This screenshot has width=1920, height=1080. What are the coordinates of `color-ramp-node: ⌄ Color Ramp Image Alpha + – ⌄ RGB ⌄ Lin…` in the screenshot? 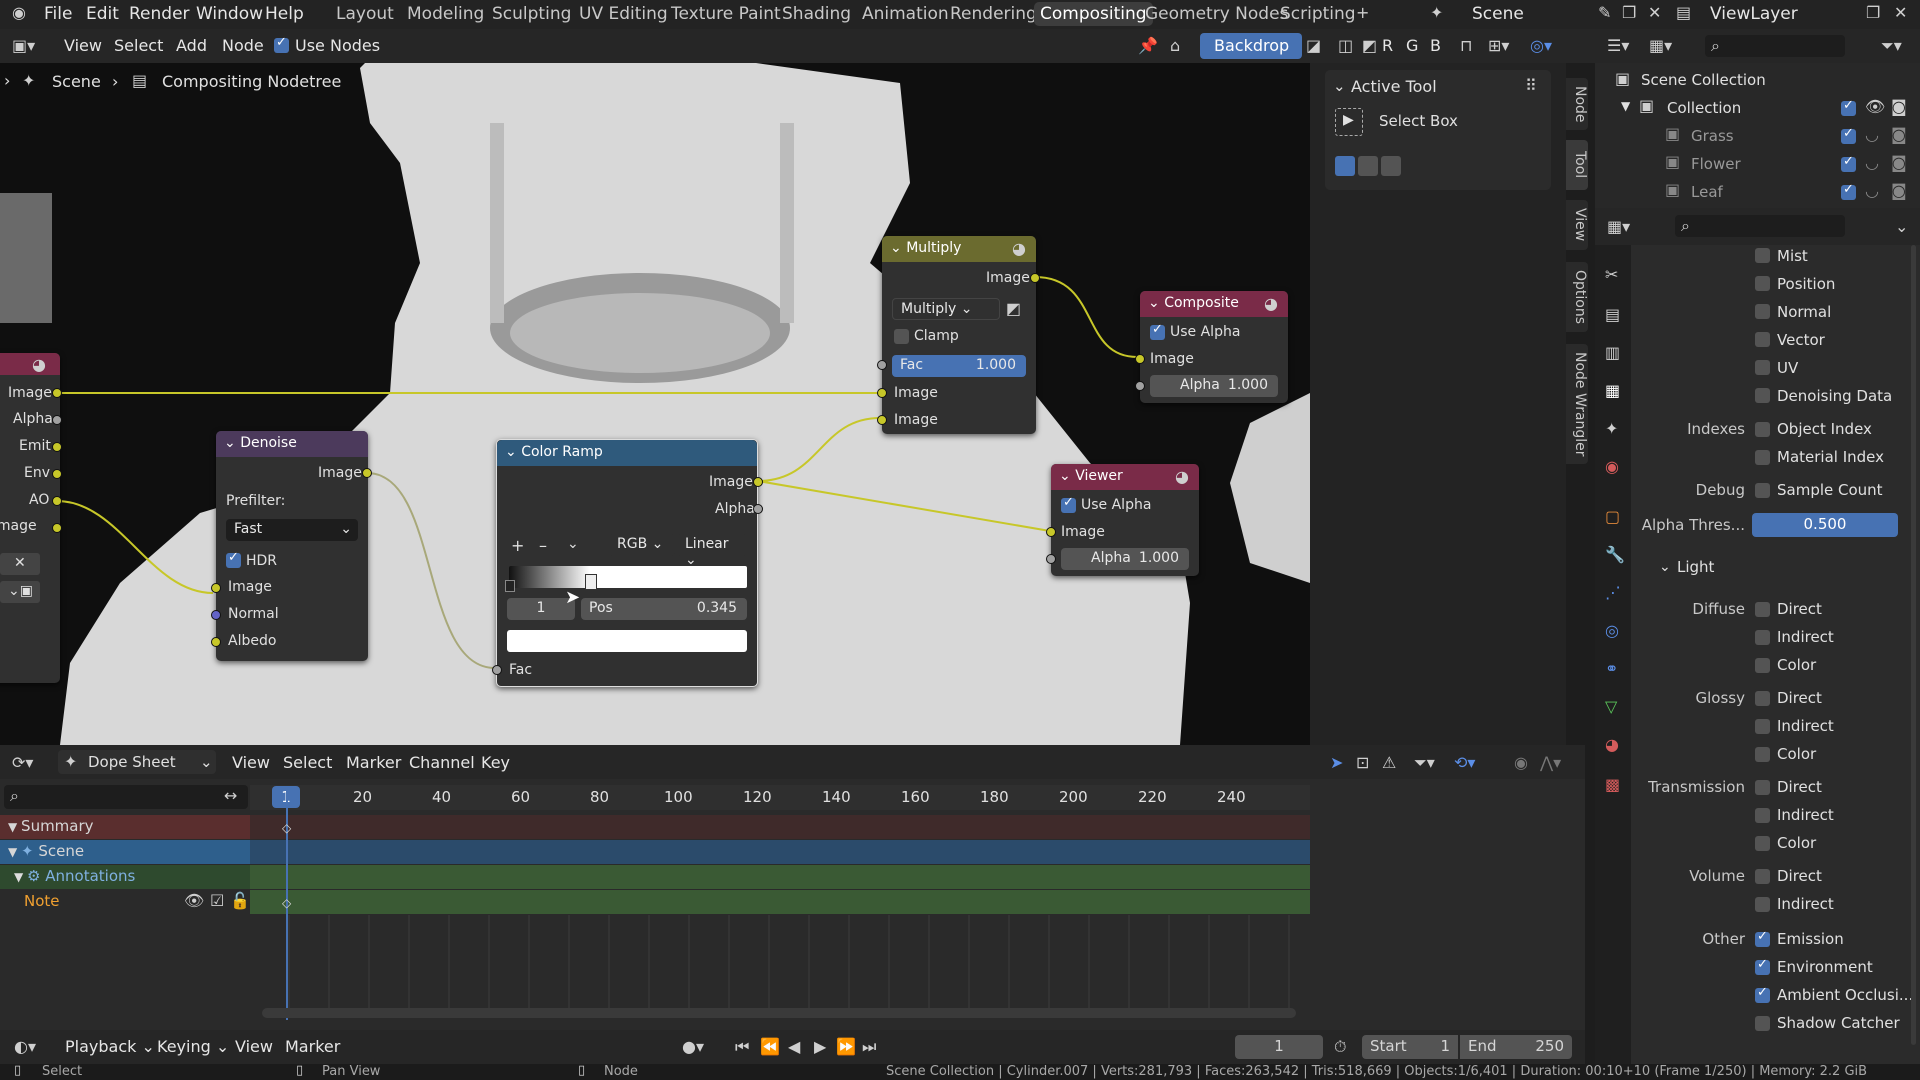 It's located at (627, 563).